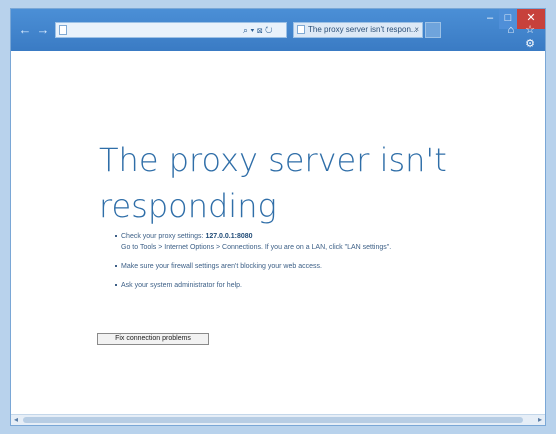  What do you see at coordinates (433, 30) in the screenshot?
I see `new-tab-button` at bounding box center [433, 30].